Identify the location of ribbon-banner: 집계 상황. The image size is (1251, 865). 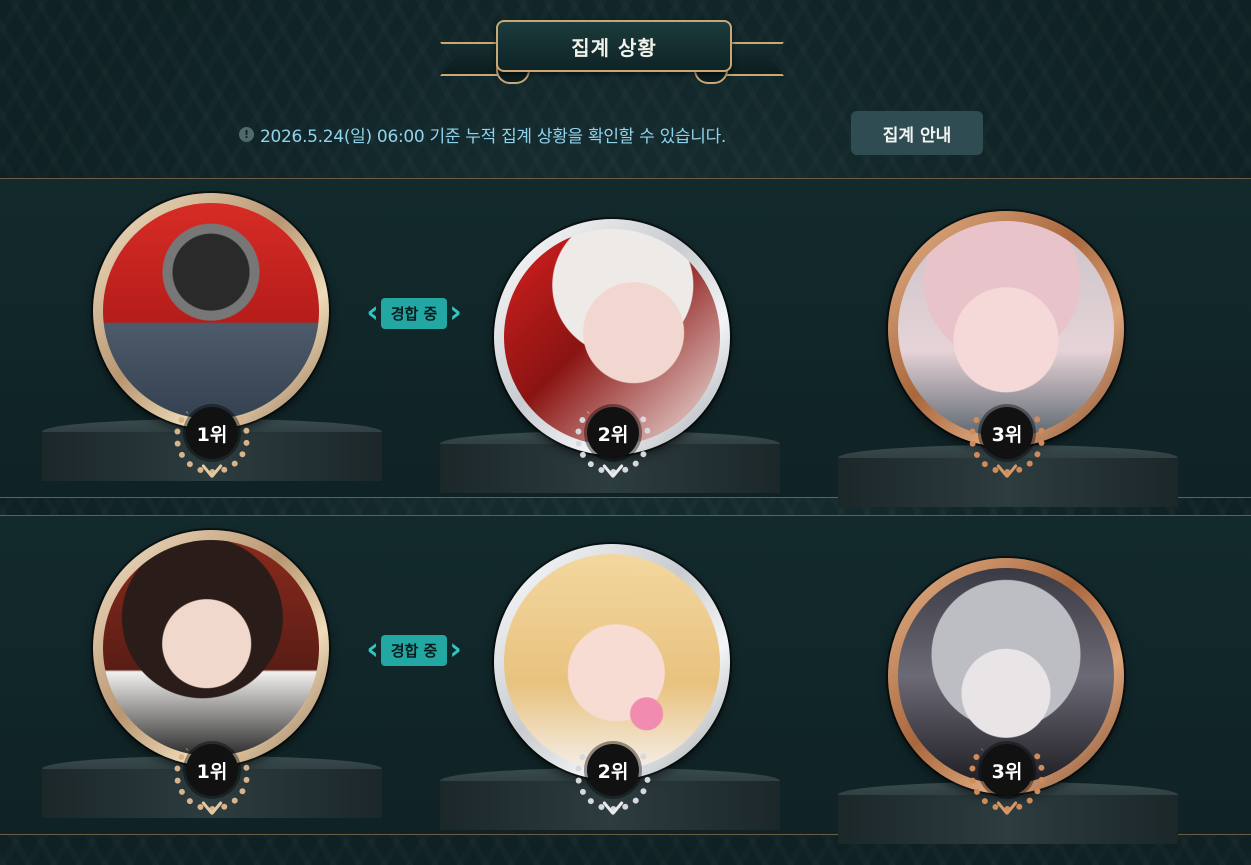
(614, 46).